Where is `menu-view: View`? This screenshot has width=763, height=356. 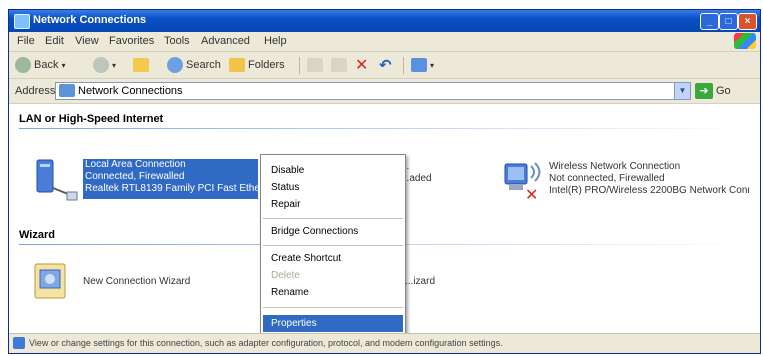 menu-view: View is located at coordinates (87, 41).